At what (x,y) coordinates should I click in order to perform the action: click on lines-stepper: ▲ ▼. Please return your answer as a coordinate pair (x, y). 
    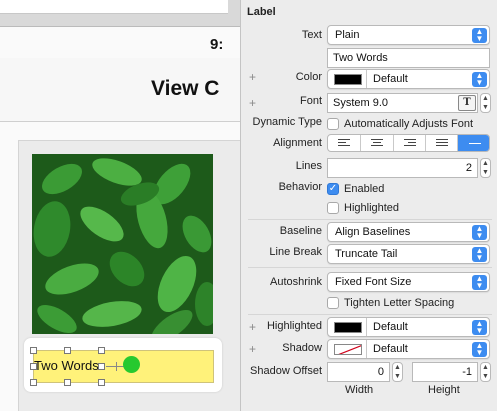
    Looking at the image, I should click on (485, 168).